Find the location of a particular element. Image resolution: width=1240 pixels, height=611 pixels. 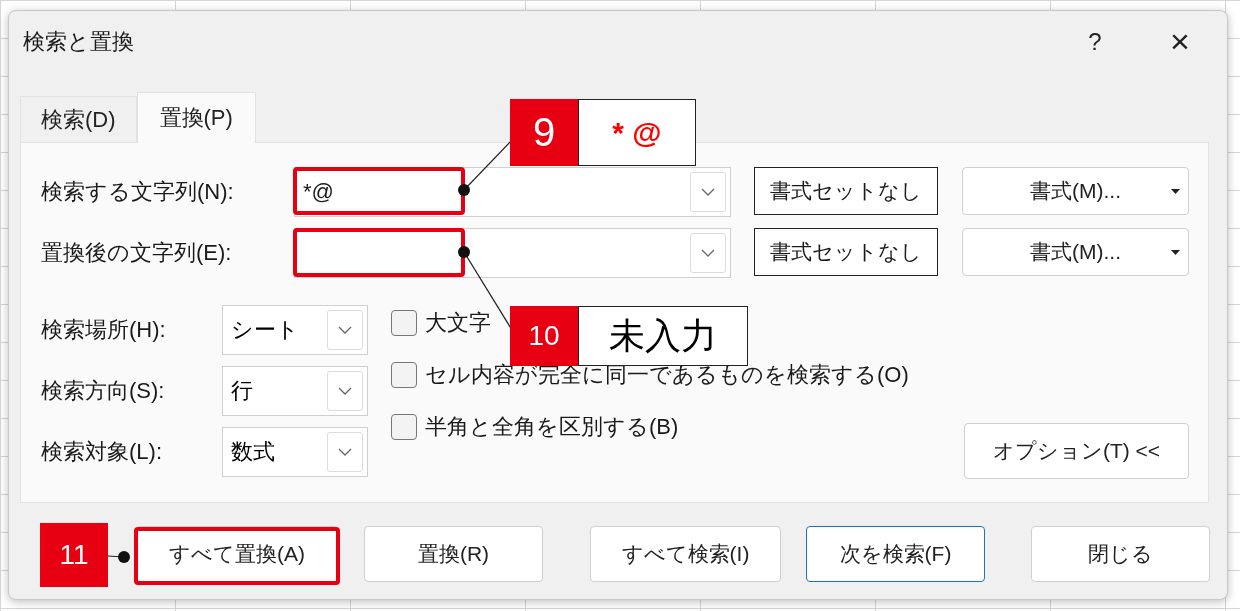

action-button: すべて検索(I) is located at coordinates (685, 554).